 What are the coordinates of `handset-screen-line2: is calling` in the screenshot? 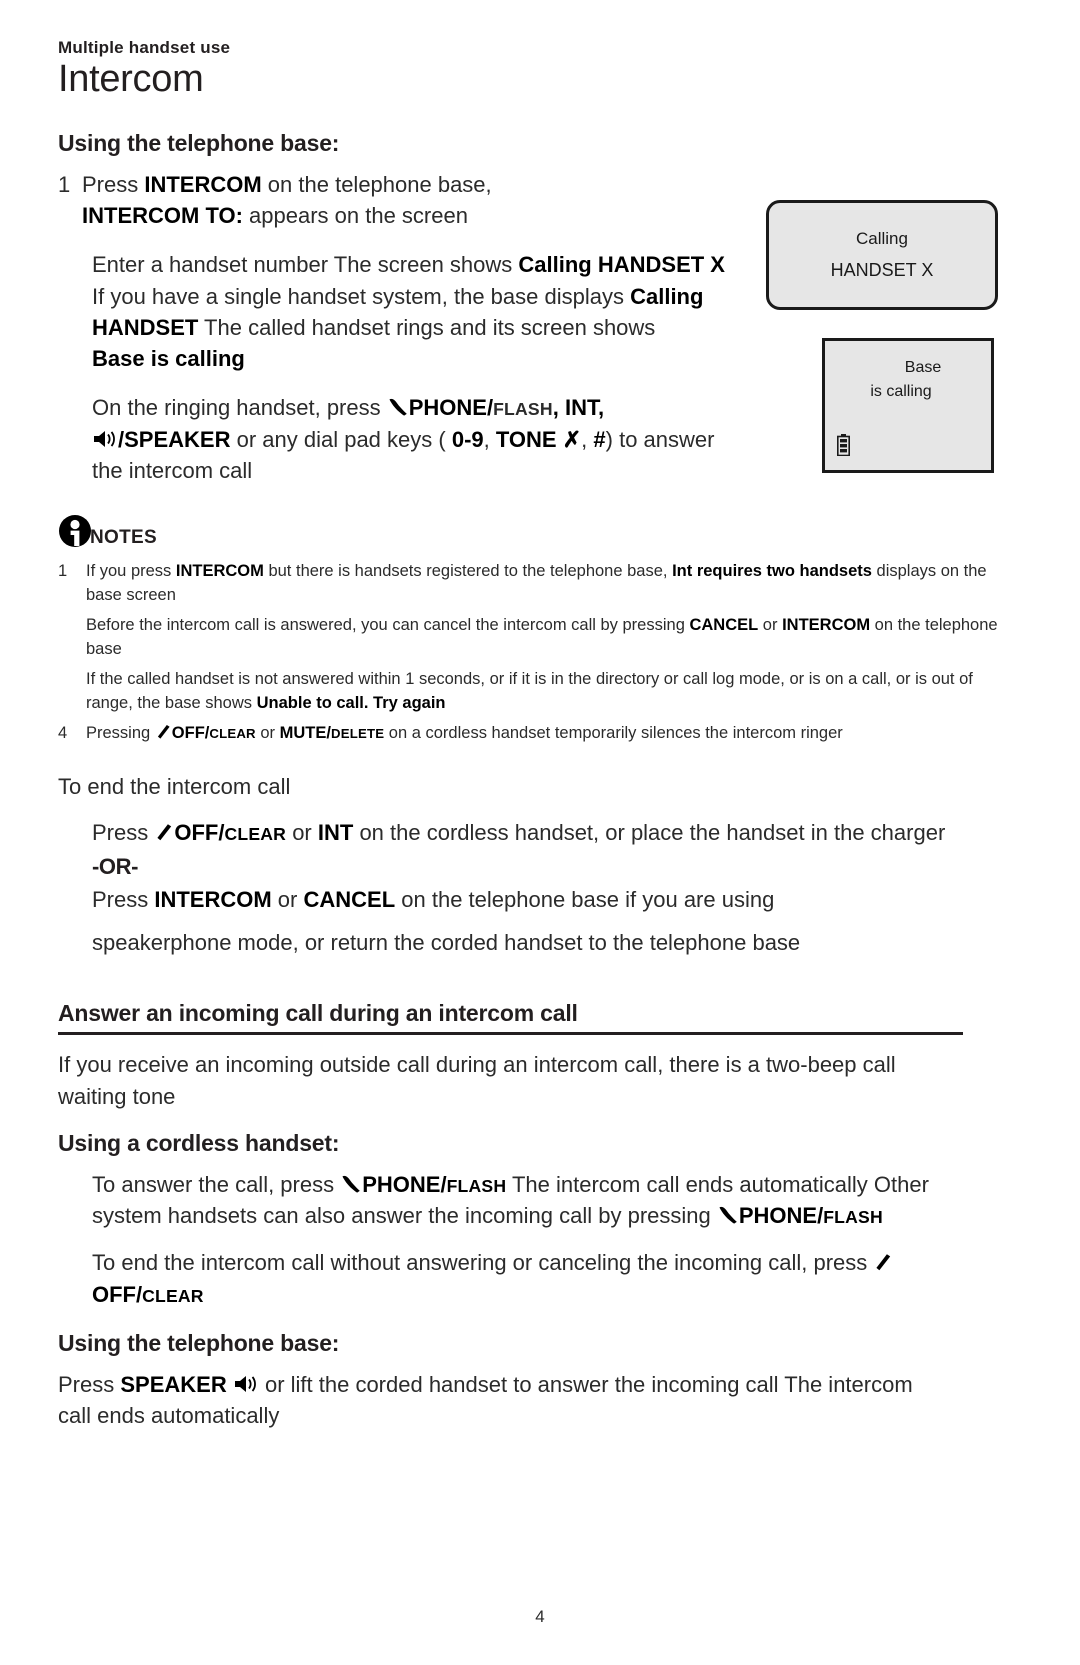 It's located at (901, 391).